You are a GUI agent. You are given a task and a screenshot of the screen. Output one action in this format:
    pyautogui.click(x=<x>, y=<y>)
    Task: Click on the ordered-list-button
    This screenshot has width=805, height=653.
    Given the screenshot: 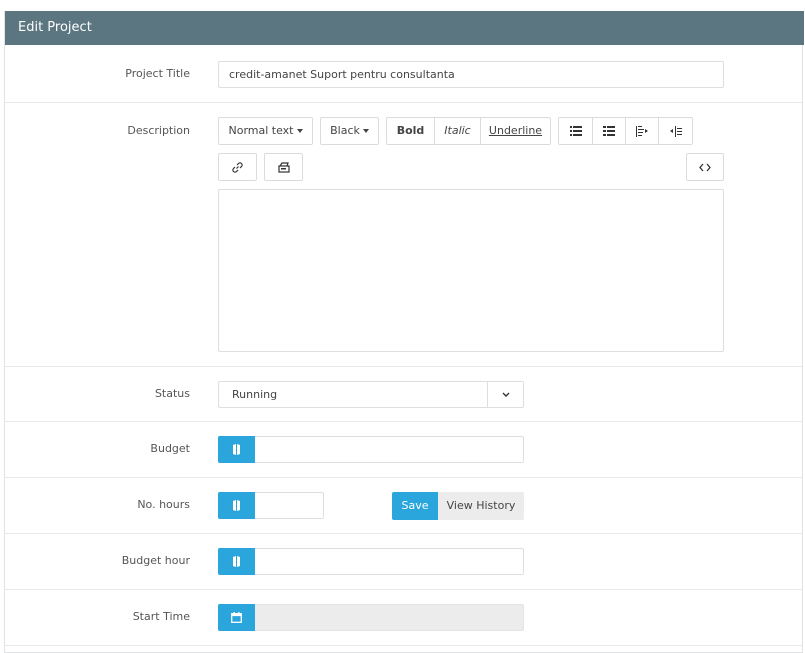 What is the action you would take?
    pyautogui.click(x=609, y=131)
    